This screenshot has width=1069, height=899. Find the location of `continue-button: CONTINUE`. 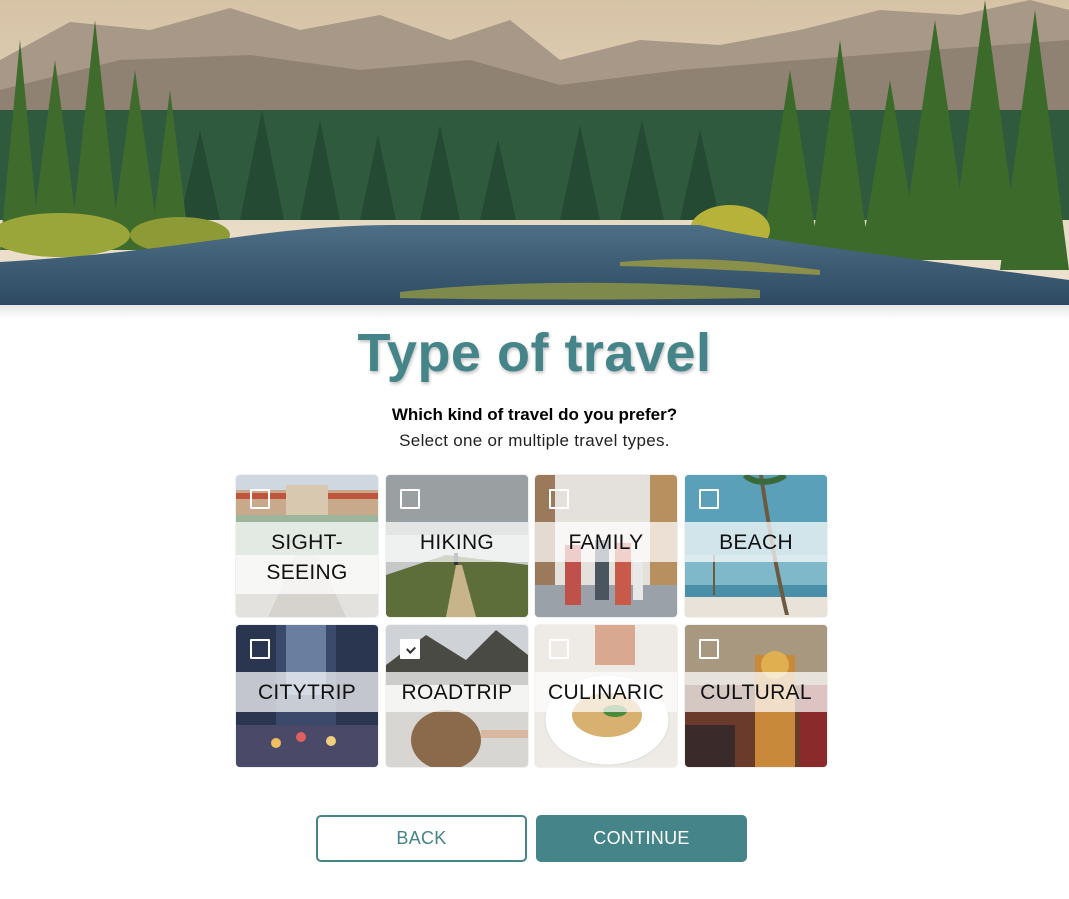

continue-button: CONTINUE is located at coordinates (641, 838).